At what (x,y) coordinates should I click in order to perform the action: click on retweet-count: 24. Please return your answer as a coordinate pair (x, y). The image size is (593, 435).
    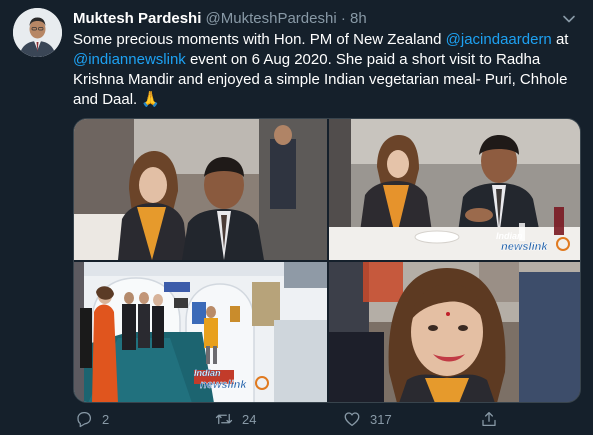
    Looking at the image, I should click on (249, 419).